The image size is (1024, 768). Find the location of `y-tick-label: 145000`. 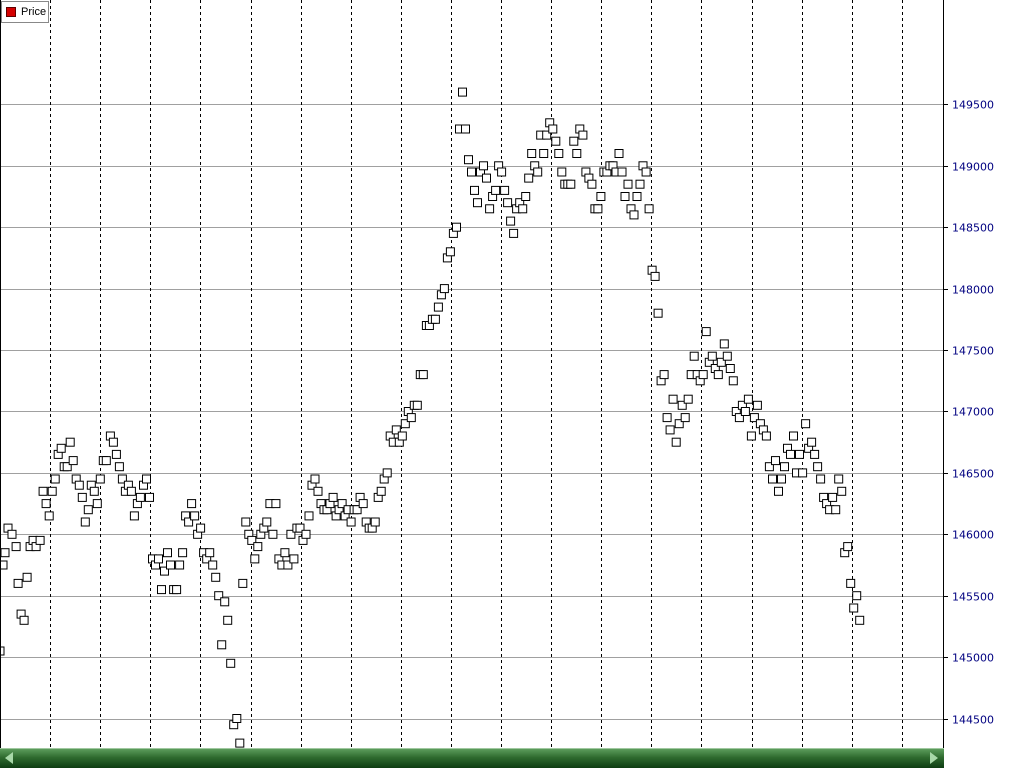

y-tick-label: 145000 is located at coordinates (973, 658).